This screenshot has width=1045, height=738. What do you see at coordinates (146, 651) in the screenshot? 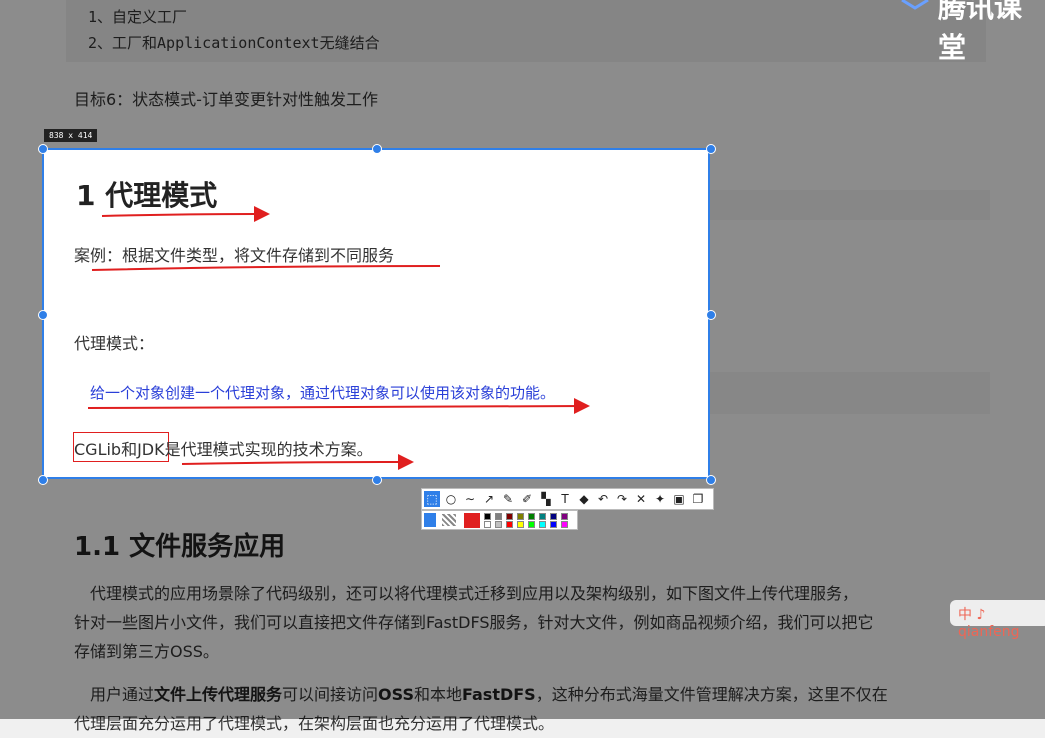
I see `para1-line3: 存储到第三方OSS。` at bounding box center [146, 651].